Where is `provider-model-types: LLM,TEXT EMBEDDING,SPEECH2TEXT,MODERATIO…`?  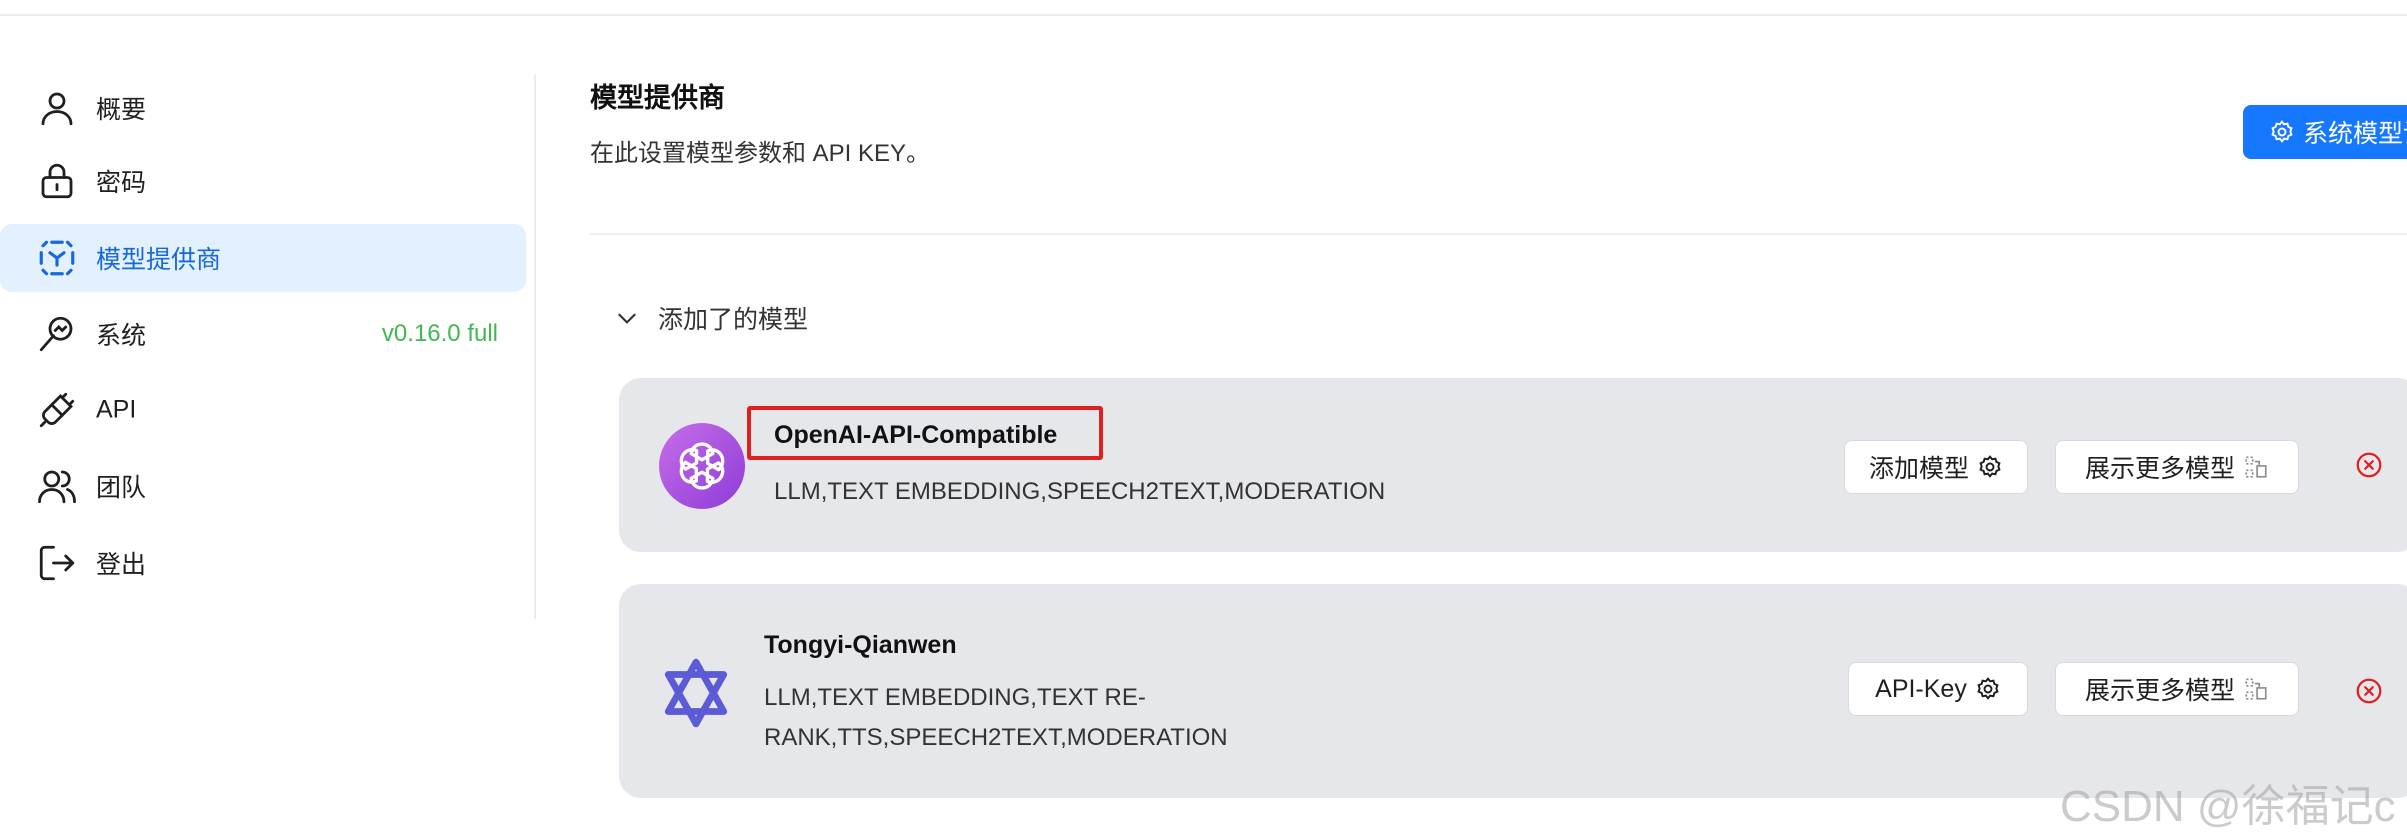
provider-model-types: LLM,TEXT EMBEDDING,SPEECH2TEXT,MODERATIO… is located at coordinates (1080, 491).